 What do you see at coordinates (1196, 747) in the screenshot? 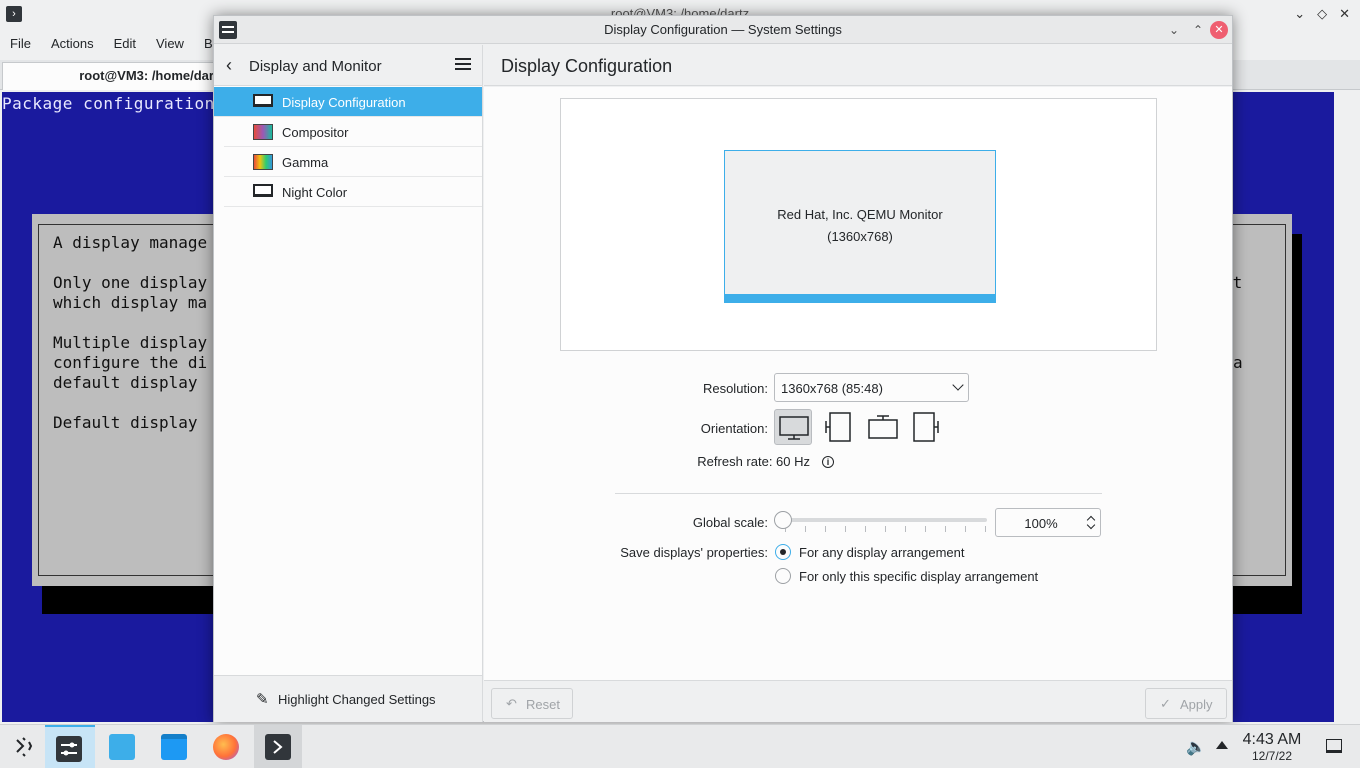
I see `volume-icon: 🔈` at bounding box center [1196, 747].